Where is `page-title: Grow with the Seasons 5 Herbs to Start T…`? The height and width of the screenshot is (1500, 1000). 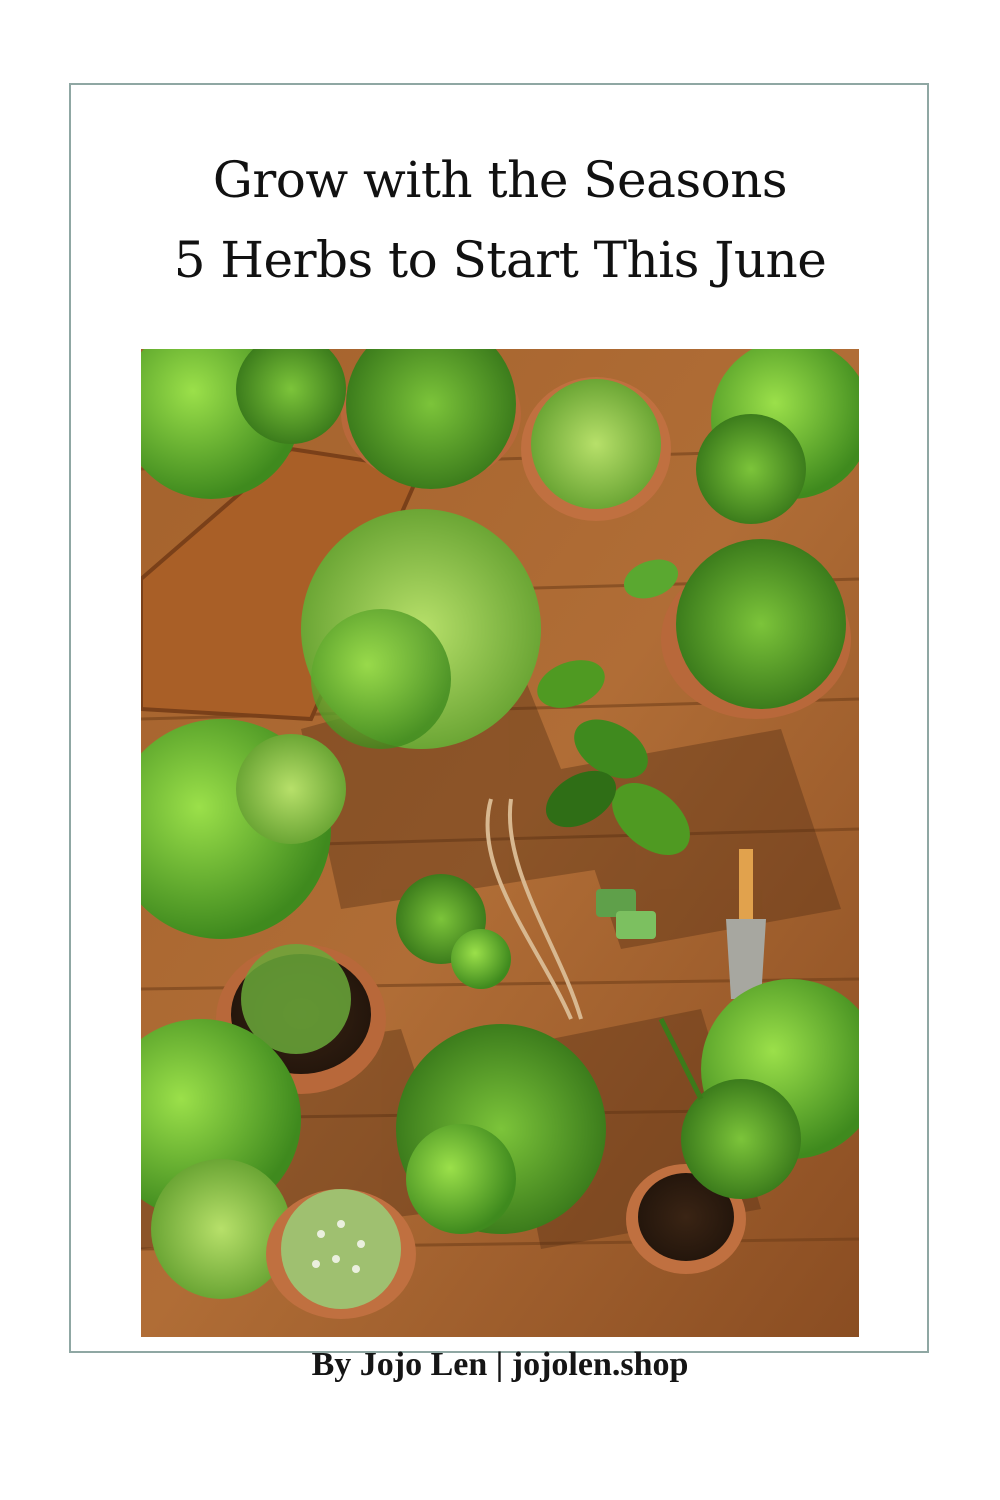
page-title: Grow with the Seasons 5 Herbs to Start T… is located at coordinates (500, 220).